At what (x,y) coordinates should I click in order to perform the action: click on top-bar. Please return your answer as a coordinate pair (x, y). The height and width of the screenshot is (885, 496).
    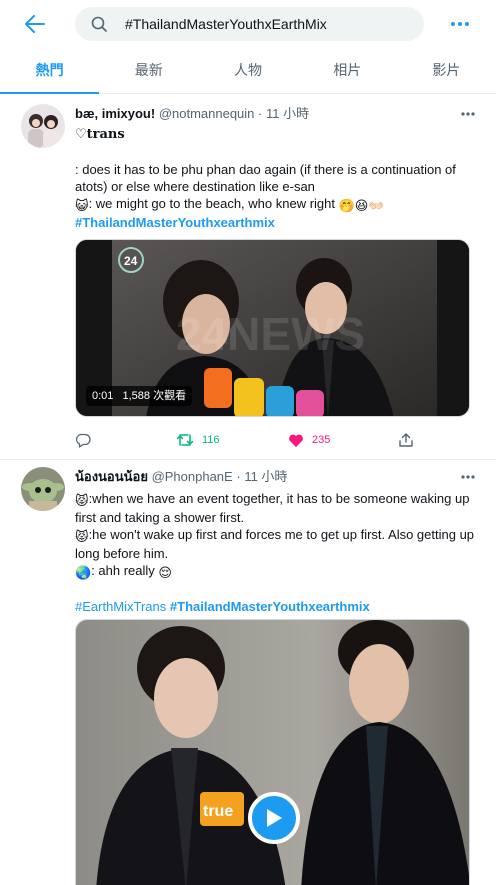
    Looking at the image, I should click on (248, 24).